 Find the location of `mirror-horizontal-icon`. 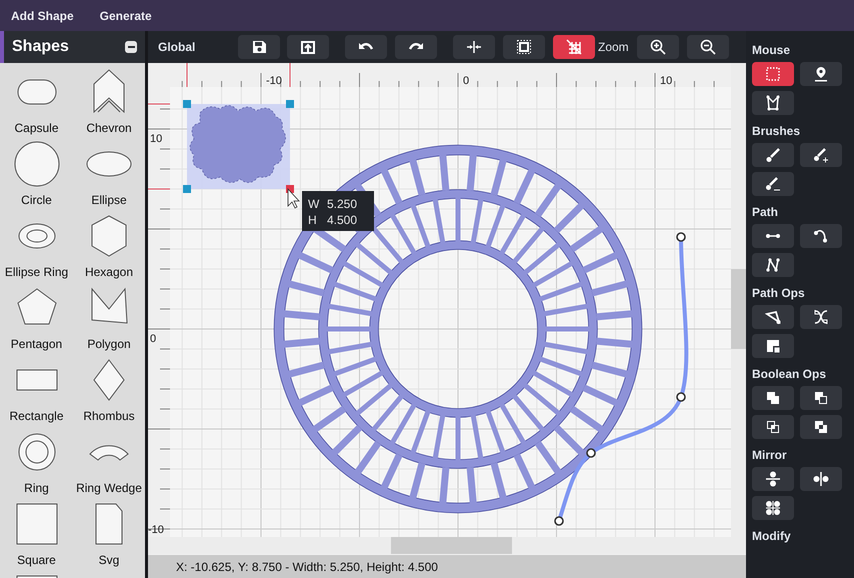

mirror-horizontal-icon is located at coordinates (773, 479).